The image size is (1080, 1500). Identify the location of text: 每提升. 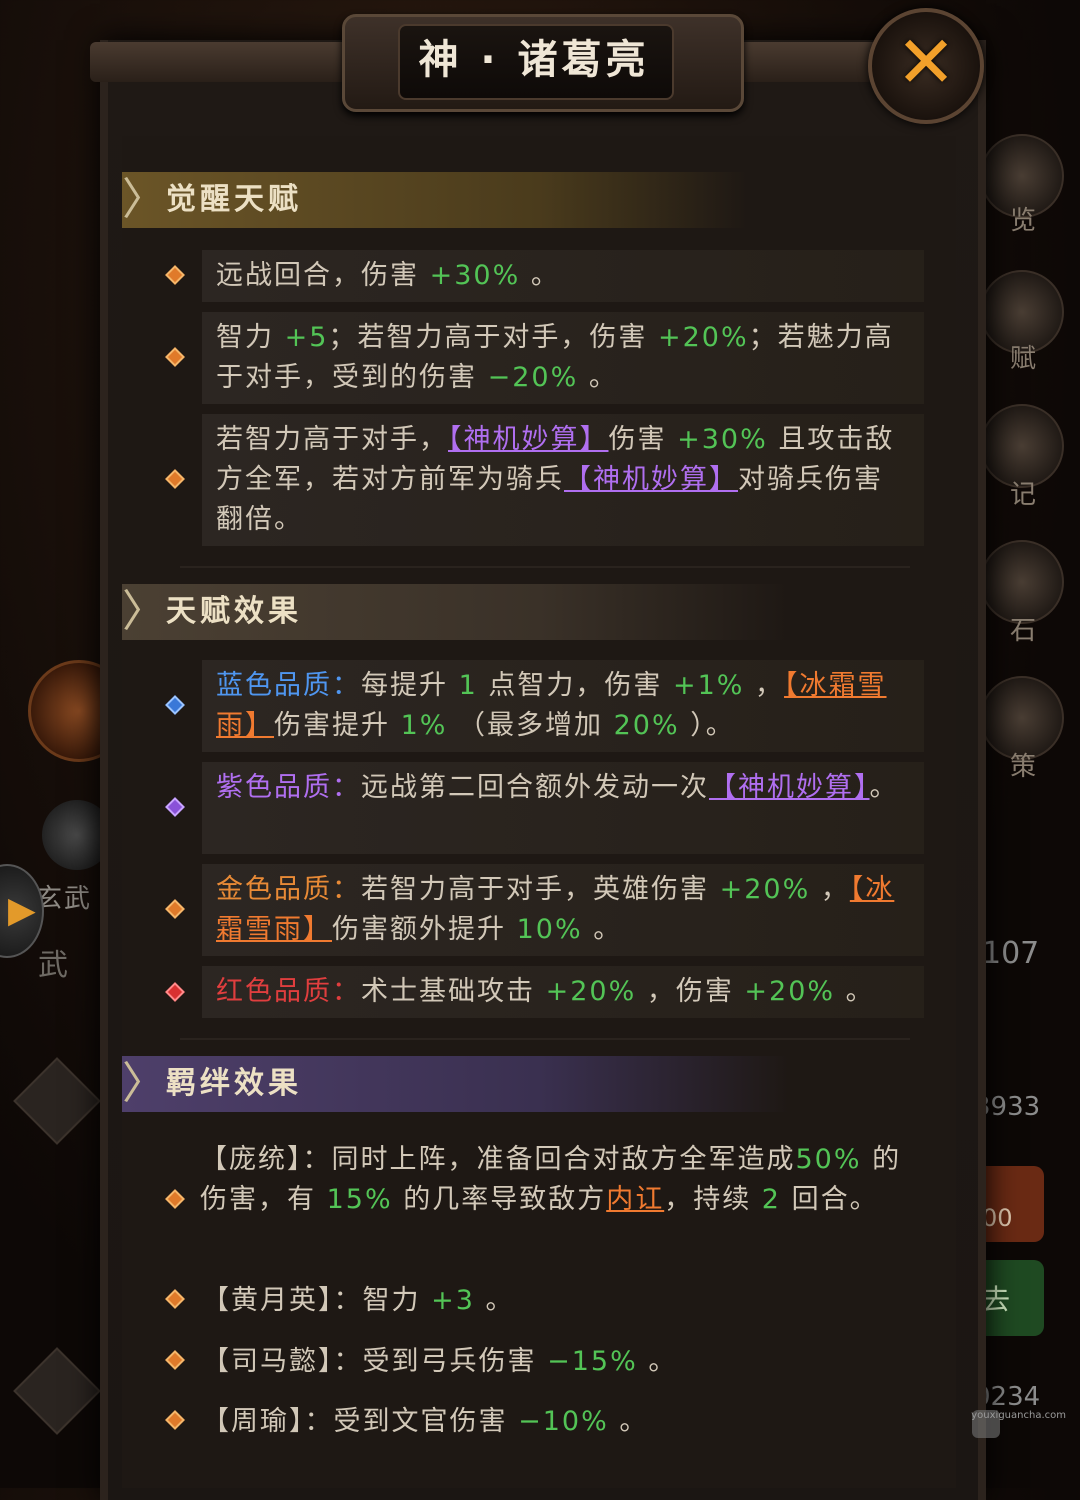
(410, 685).